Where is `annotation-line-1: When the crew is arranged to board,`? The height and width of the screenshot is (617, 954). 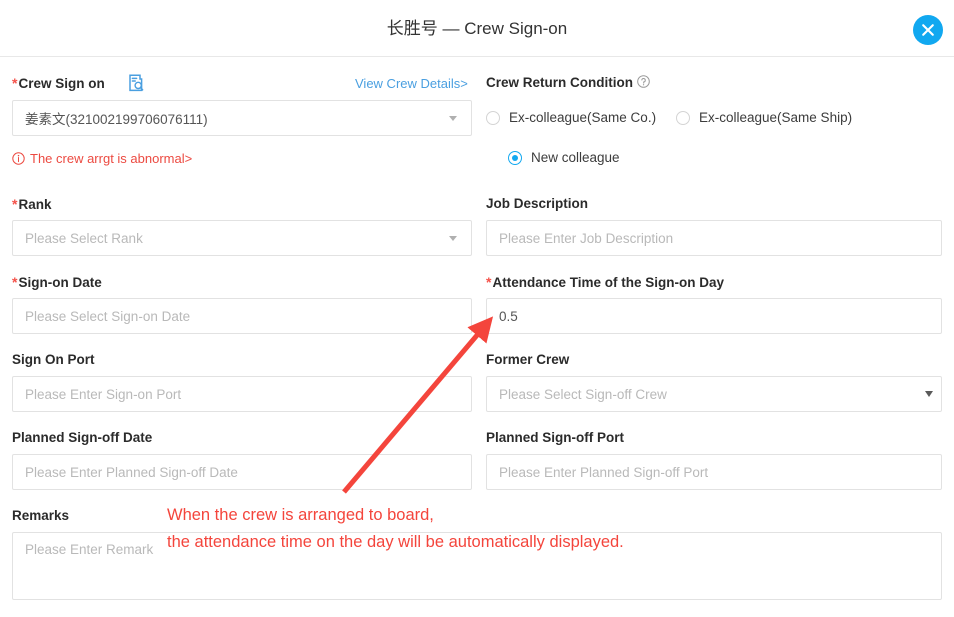 annotation-line-1: When the crew is arranged to board, is located at coordinates (300, 515).